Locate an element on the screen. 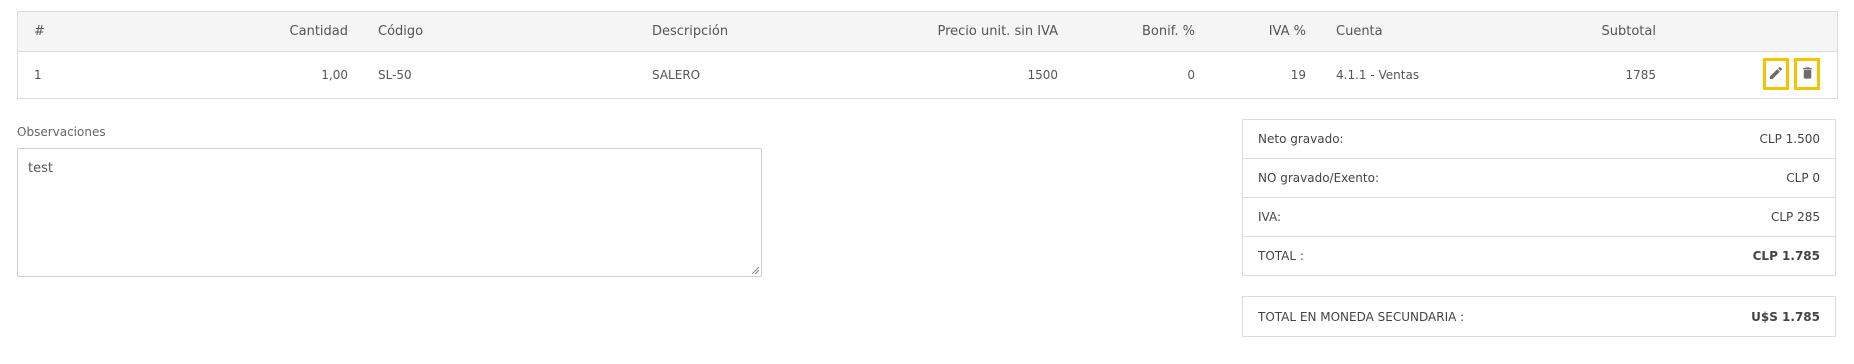  observaciones-value: test is located at coordinates (40, 168).